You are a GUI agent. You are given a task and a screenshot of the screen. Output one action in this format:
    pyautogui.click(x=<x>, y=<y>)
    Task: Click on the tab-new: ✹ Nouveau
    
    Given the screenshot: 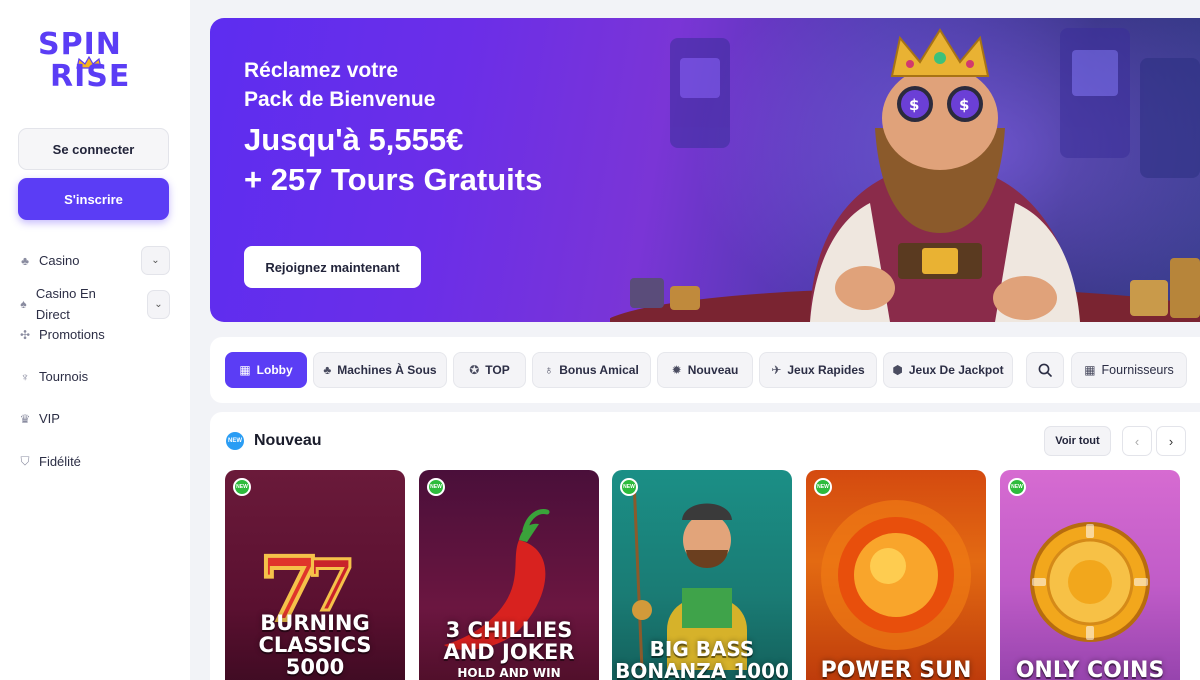 What is the action you would take?
    pyautogui.click(x=705, y=370)
    